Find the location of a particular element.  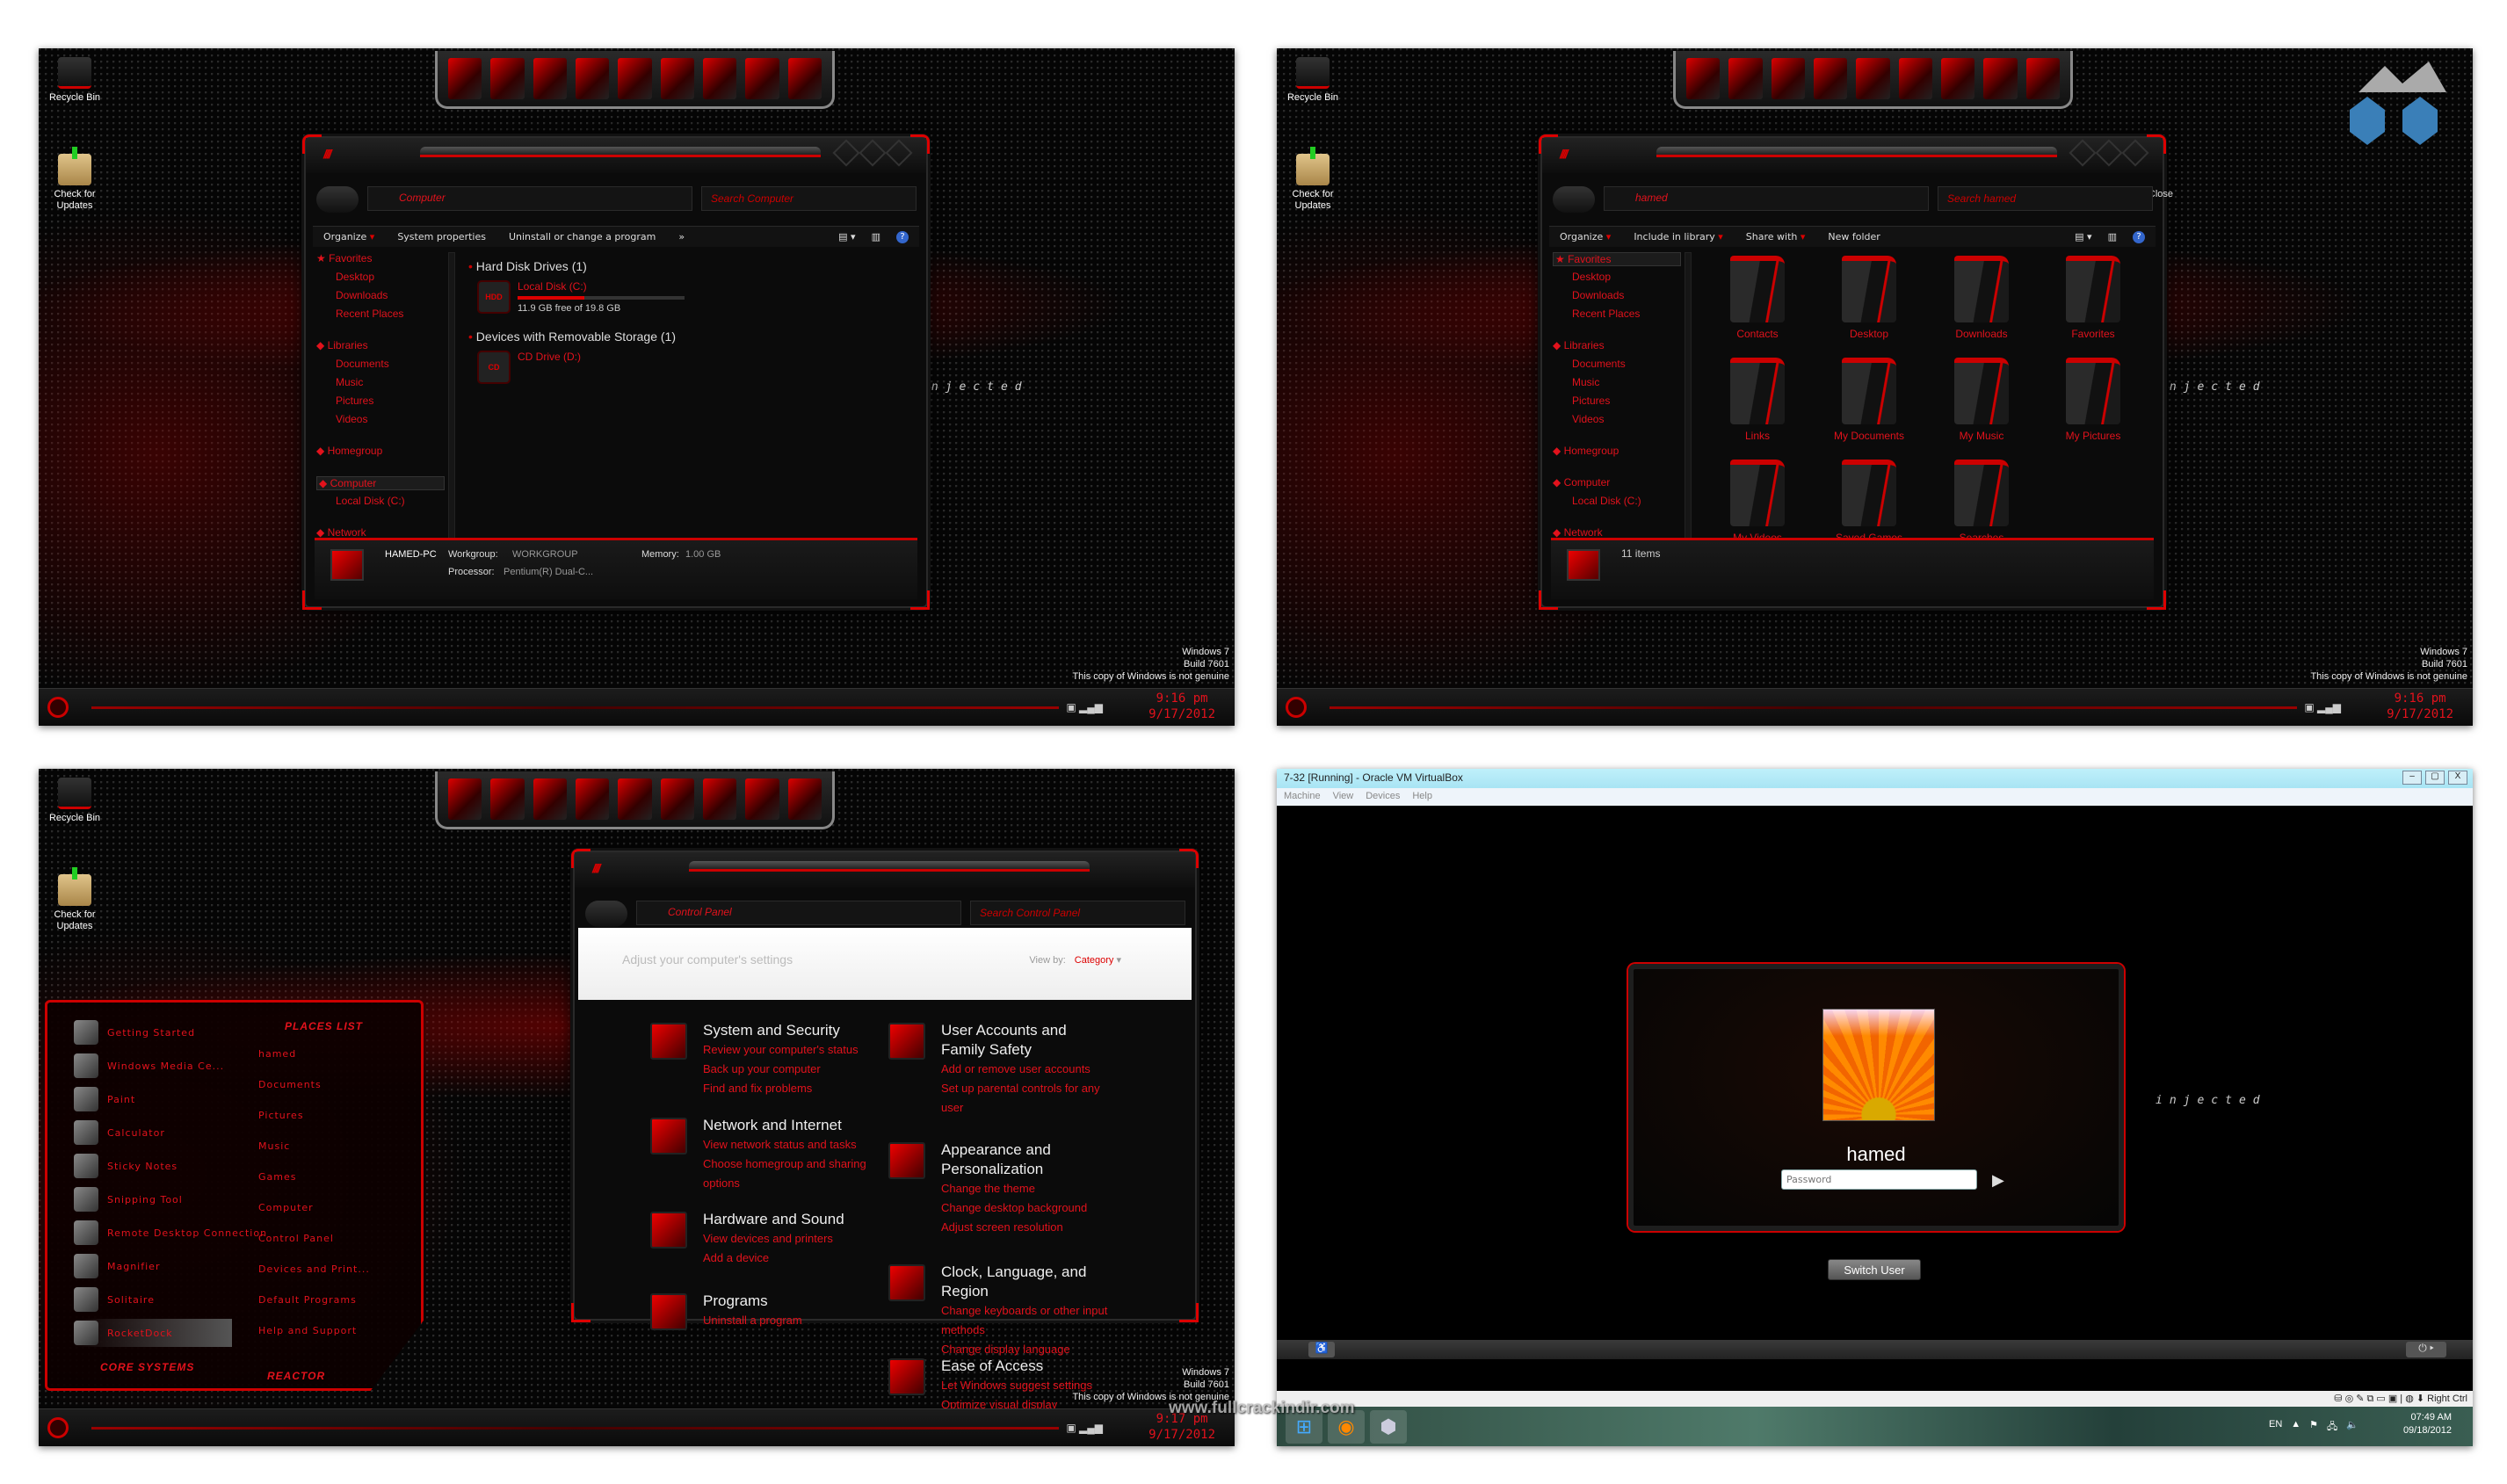

start-place-item: Pictures is located at coordinates (281, 1115).